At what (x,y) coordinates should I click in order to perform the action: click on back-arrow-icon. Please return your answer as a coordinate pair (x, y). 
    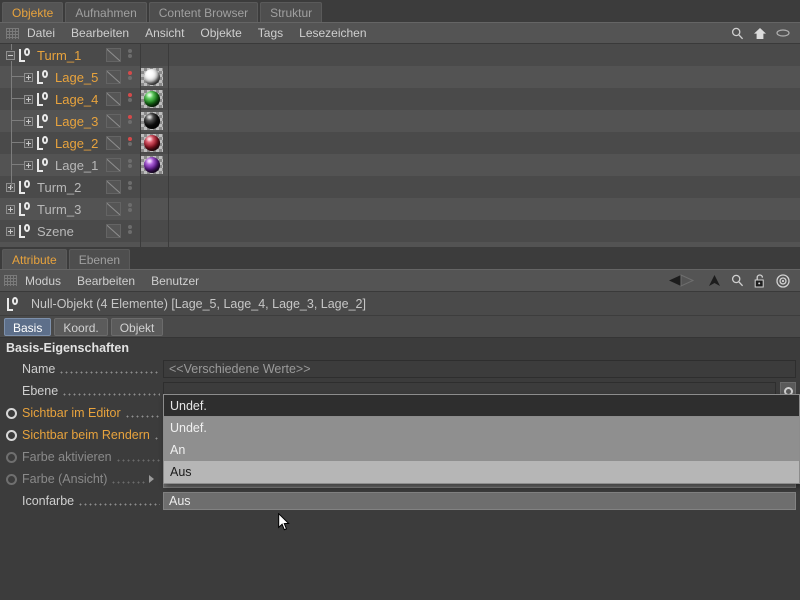
    Looking at the image, I should click on (683, 280).